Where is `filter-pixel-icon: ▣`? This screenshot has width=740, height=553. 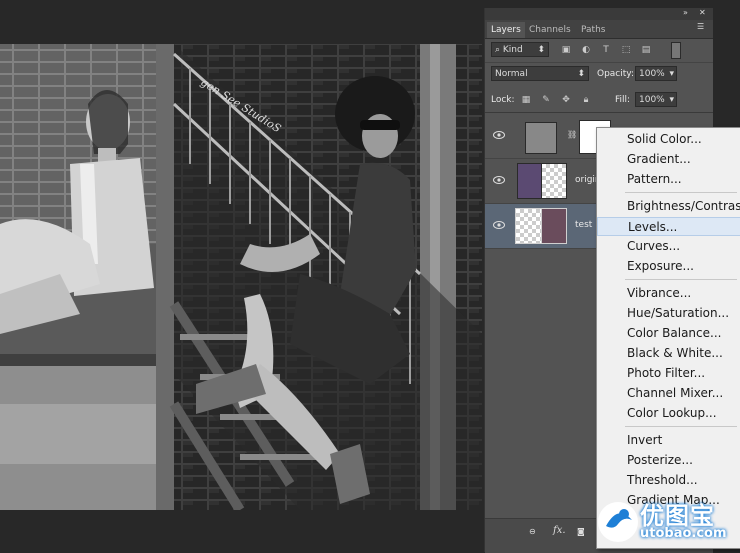 filter-pixel-icon: ▣ is located at coordinates (566, 50).